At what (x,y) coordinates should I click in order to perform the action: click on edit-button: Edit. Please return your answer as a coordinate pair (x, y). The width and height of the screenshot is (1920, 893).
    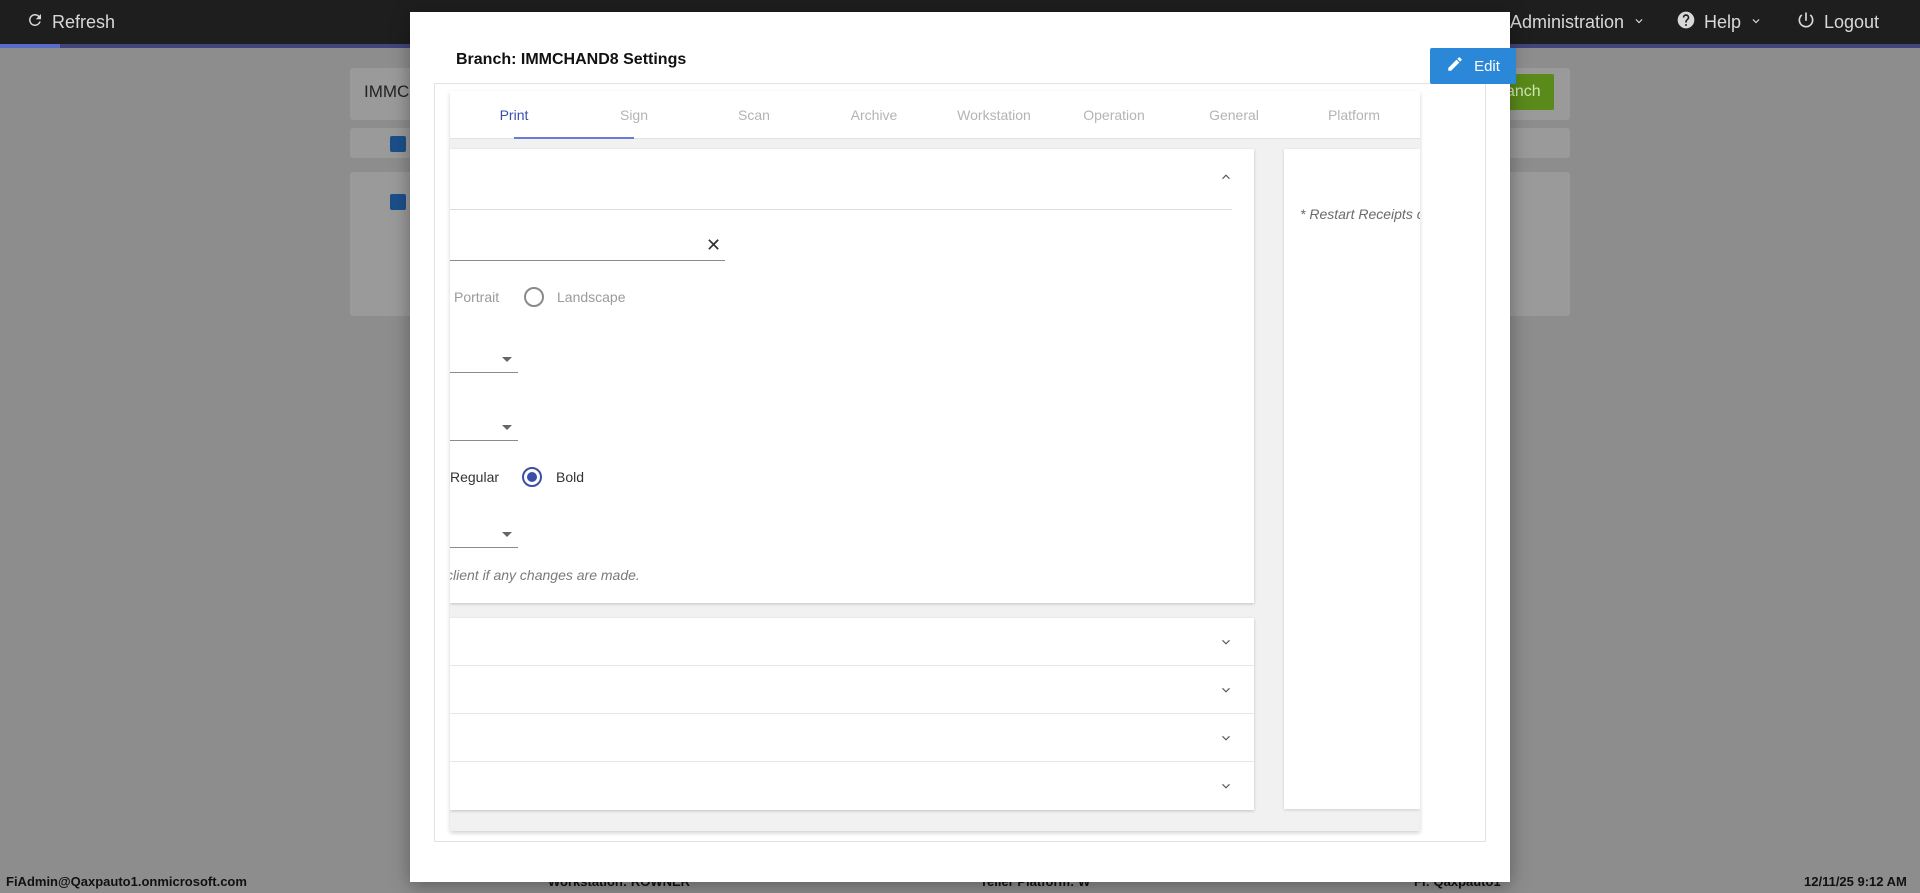
    Looking at the image, I should click on (1473, 66).